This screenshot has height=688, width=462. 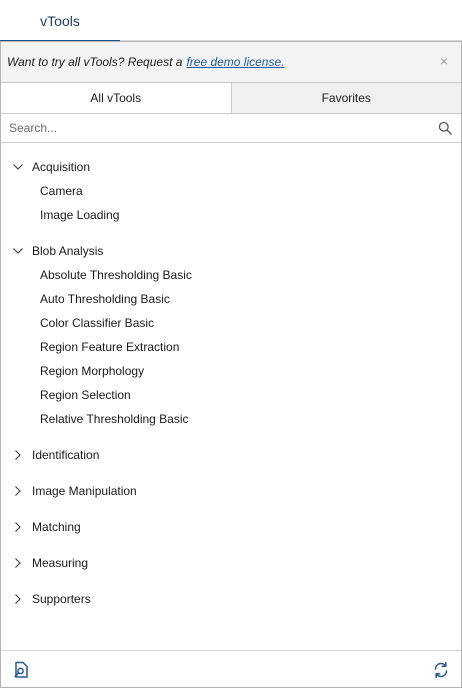 I want to click on tree-item-region-selection: Region Selection, so click(x=231, y=395).